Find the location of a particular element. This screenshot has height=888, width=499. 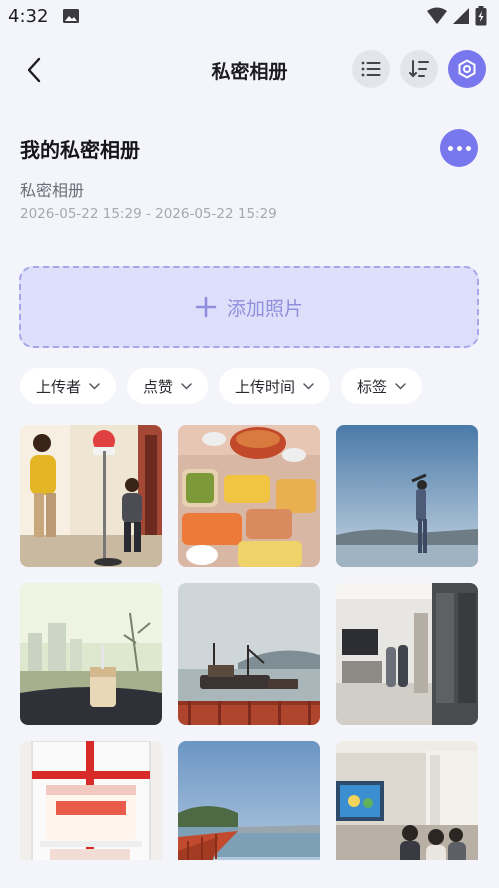

photo-family-tv is located at coordinates (407, 801).